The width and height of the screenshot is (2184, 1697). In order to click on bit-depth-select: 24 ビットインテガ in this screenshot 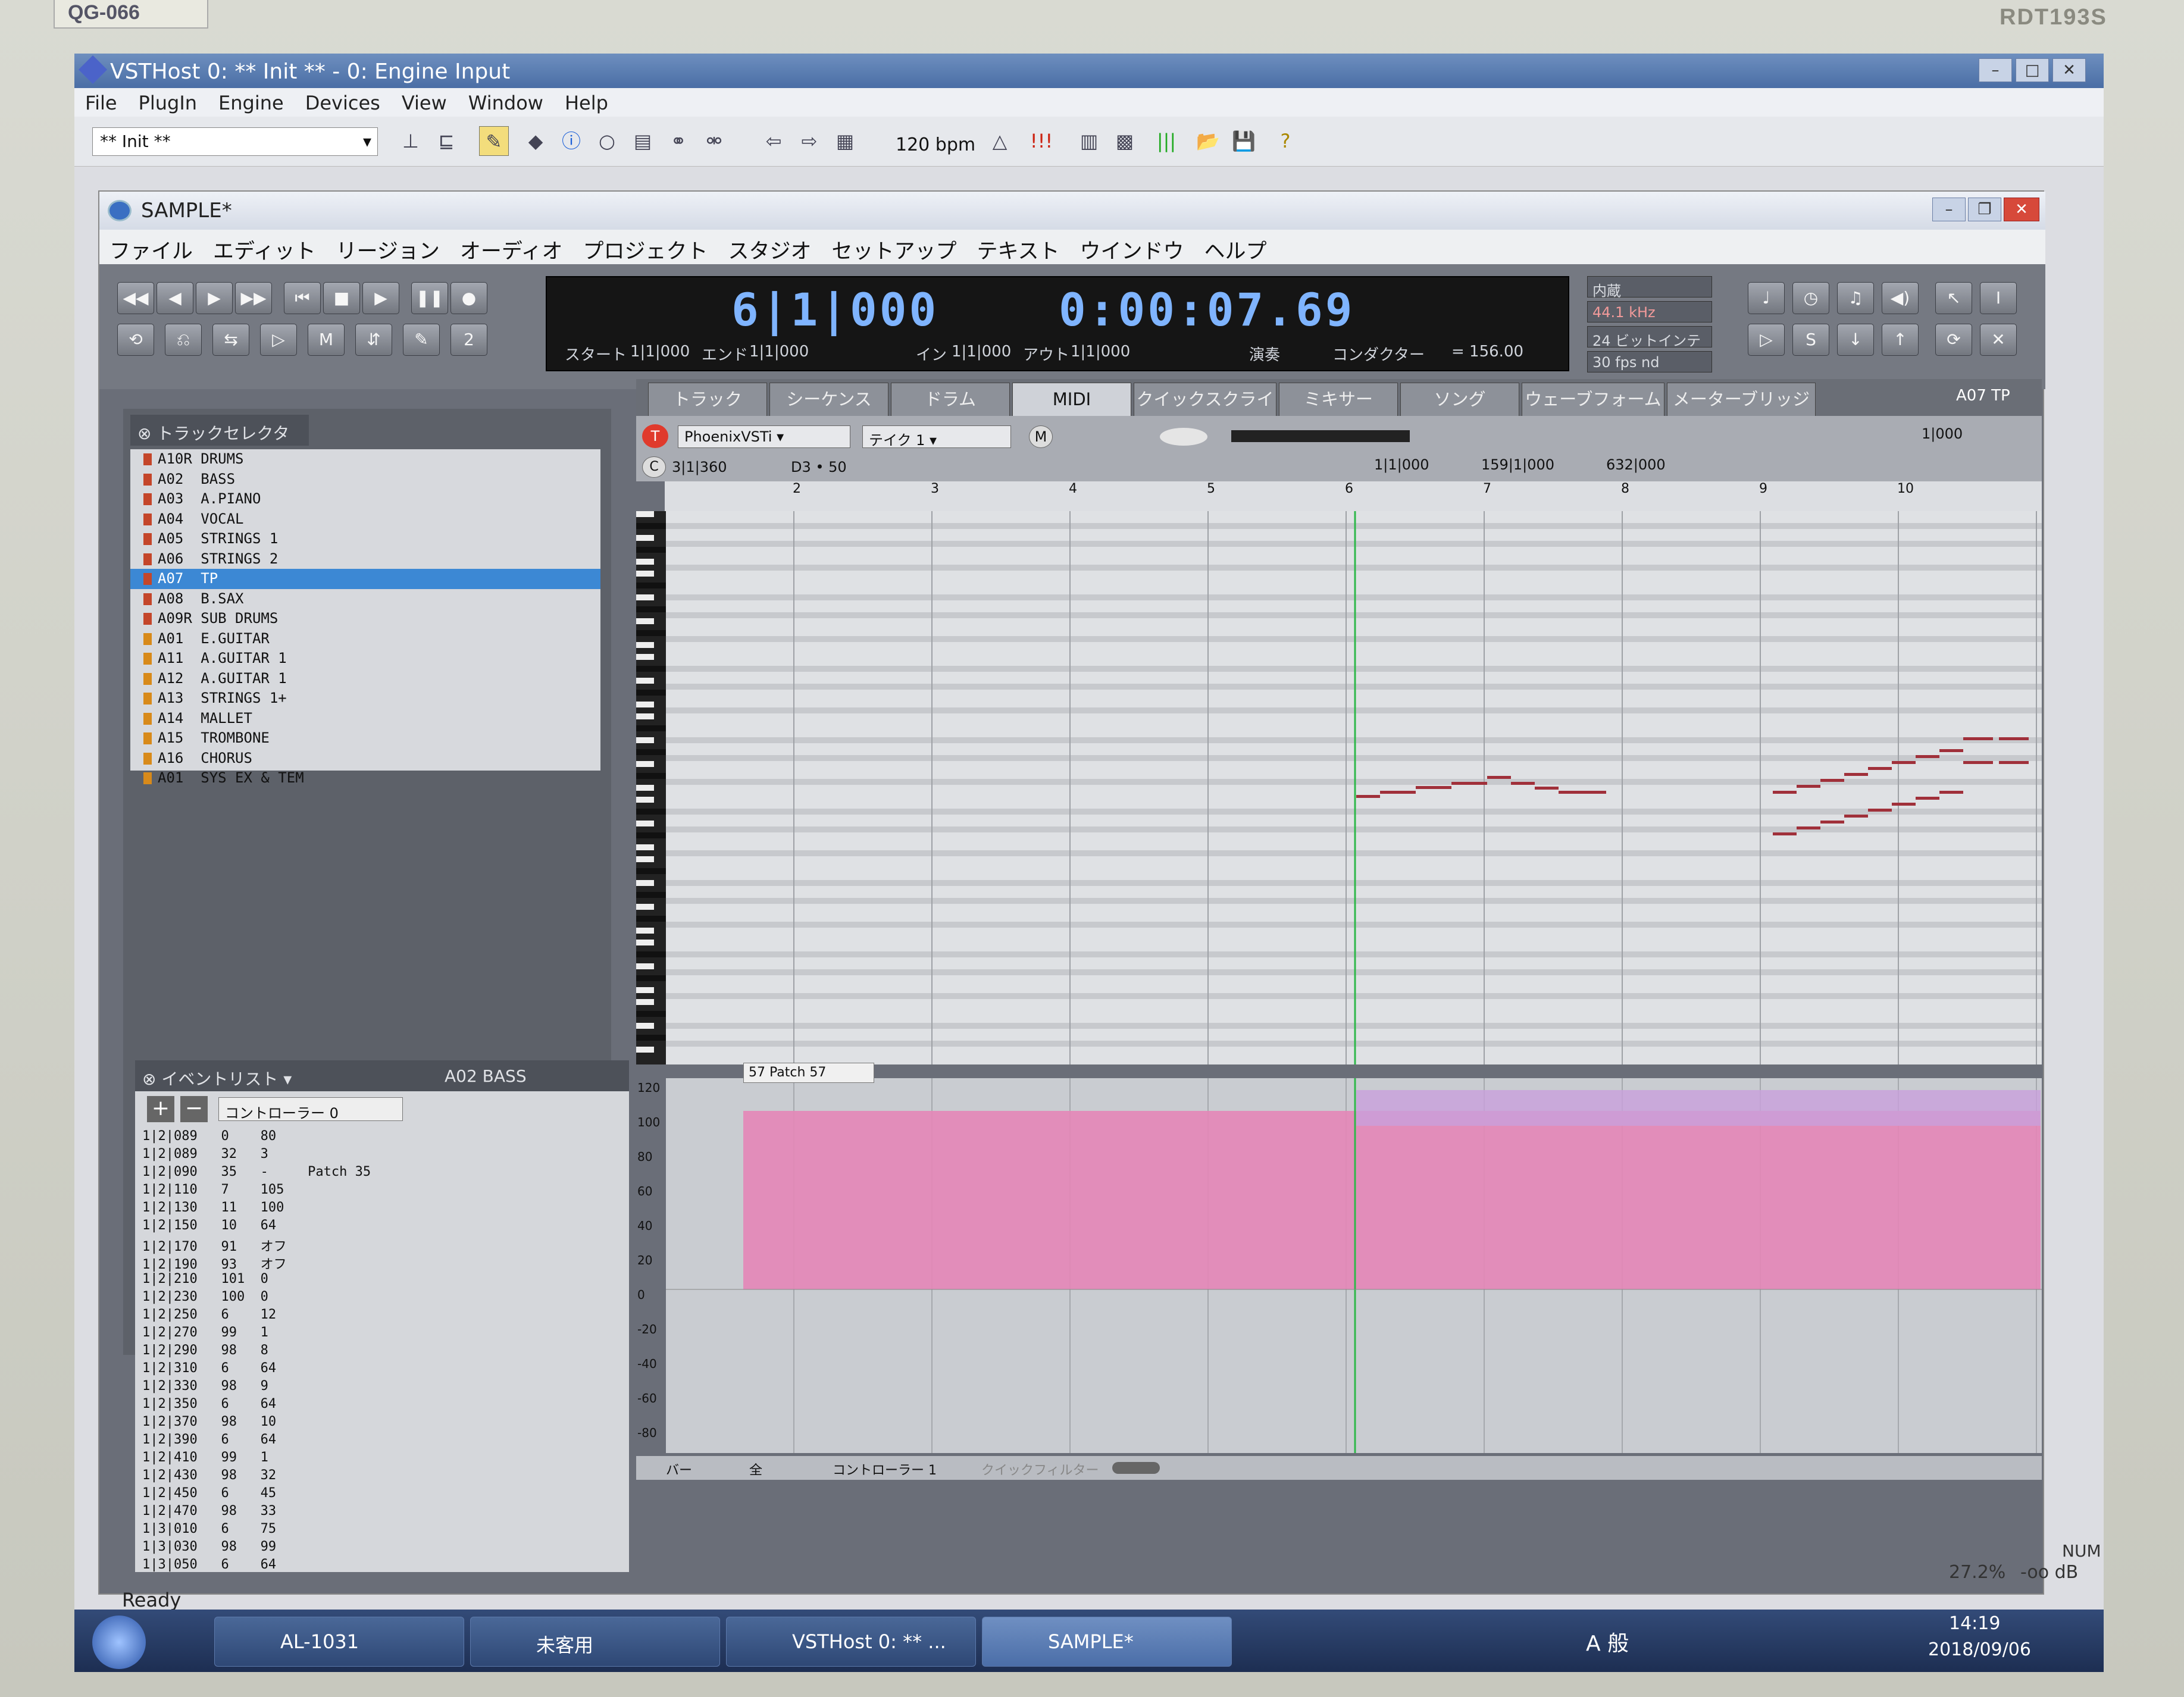, I will do `click(1649, 348)`.